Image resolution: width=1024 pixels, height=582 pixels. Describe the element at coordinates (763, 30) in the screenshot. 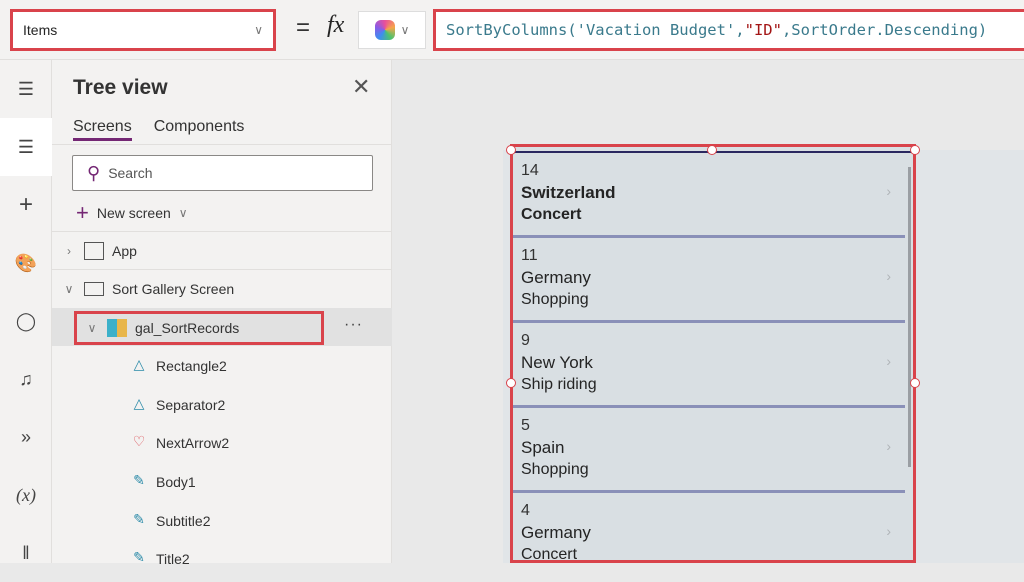

I see `formula-string: "ID"` at that location.